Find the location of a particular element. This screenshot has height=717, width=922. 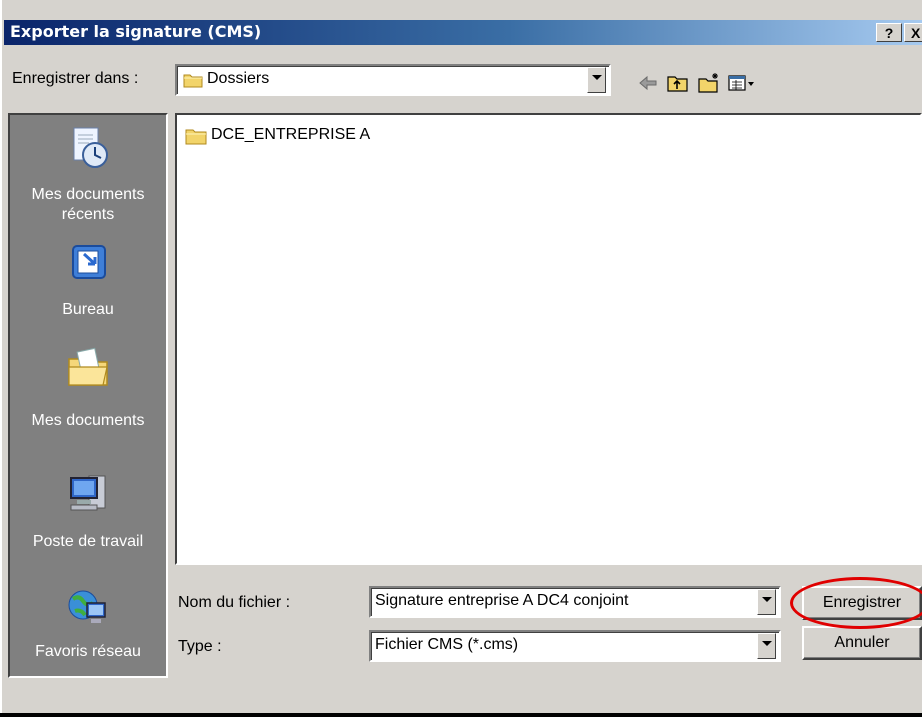

save-button-highlight is located at coordinates (856, 603).